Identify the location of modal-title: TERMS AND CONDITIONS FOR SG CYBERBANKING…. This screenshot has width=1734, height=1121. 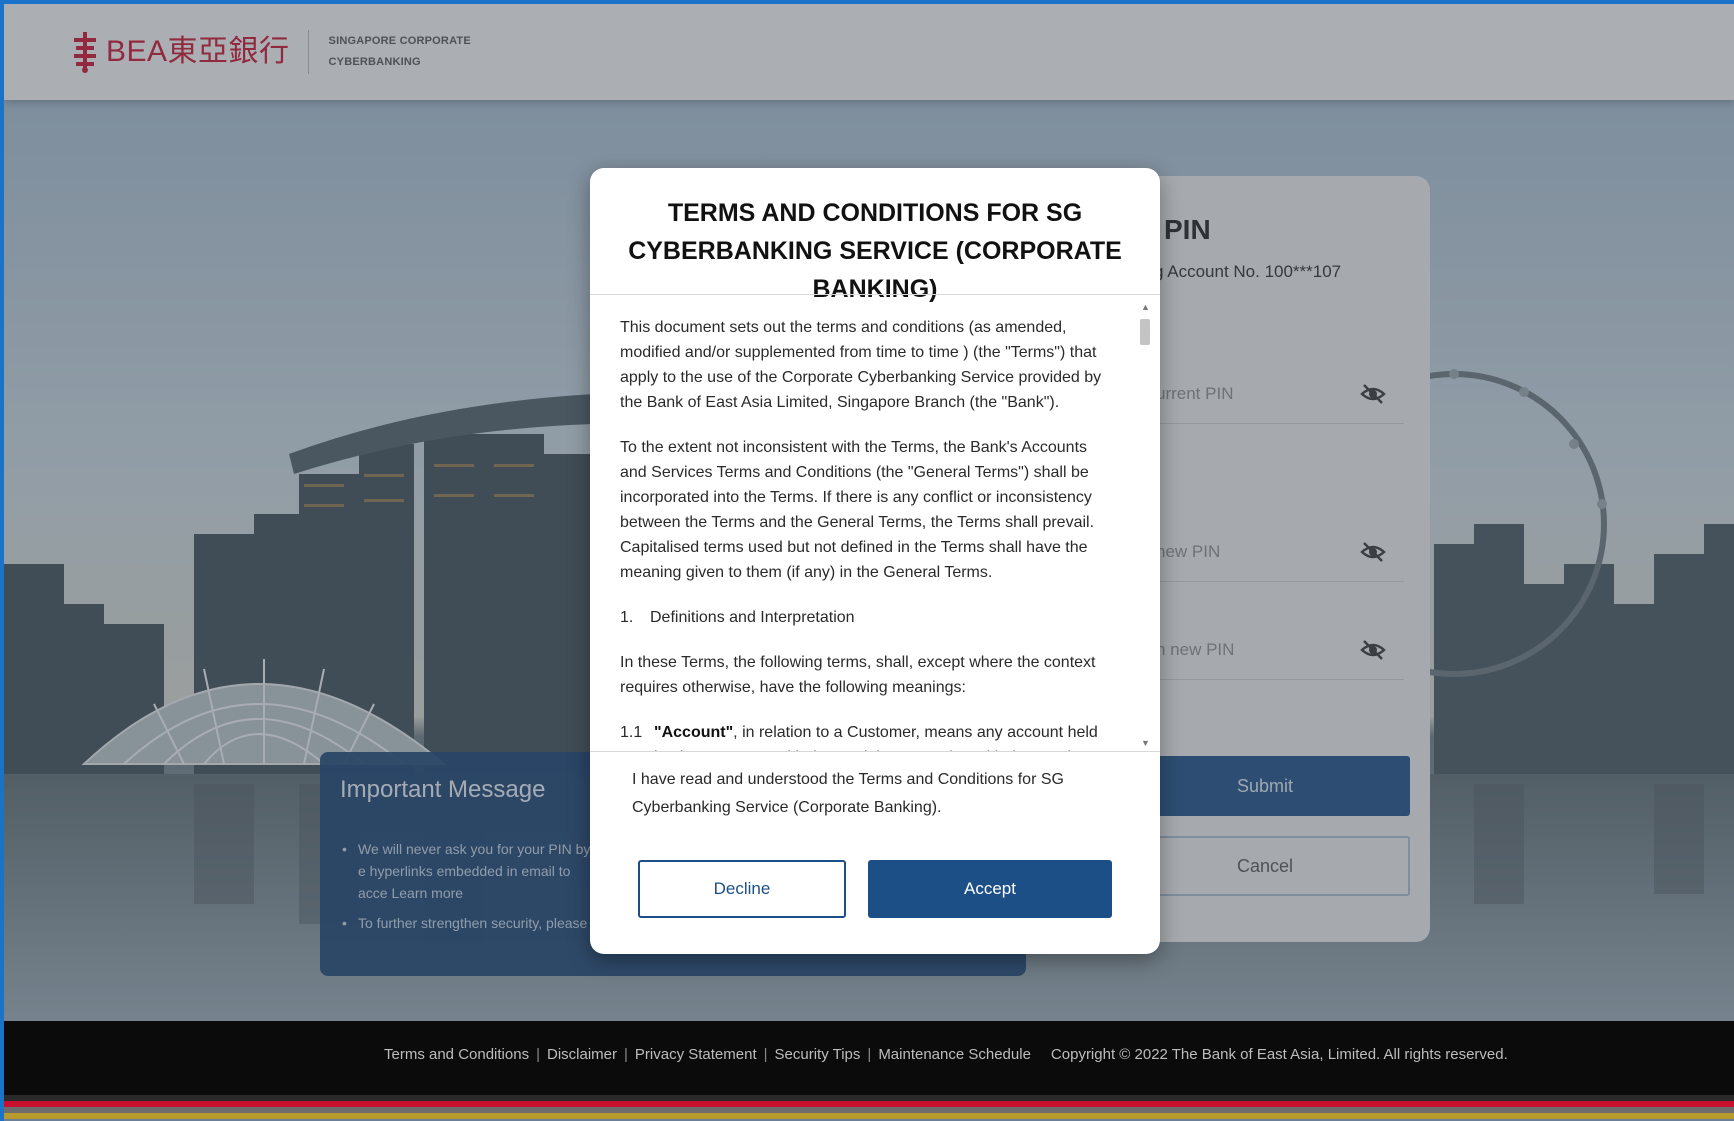
(875, 251).